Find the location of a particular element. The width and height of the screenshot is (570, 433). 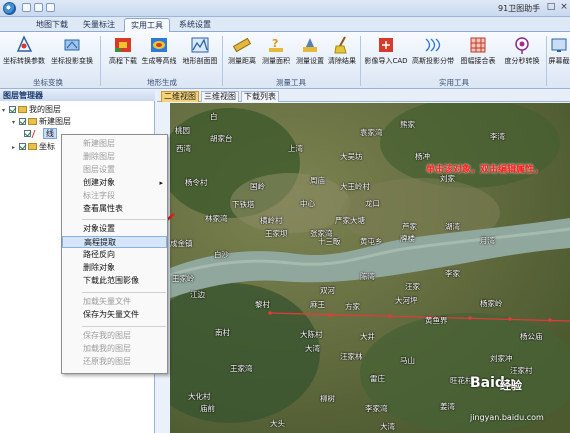

menu-item-create-object: 创建对象 ▸ is located at coordinates (114, 183).